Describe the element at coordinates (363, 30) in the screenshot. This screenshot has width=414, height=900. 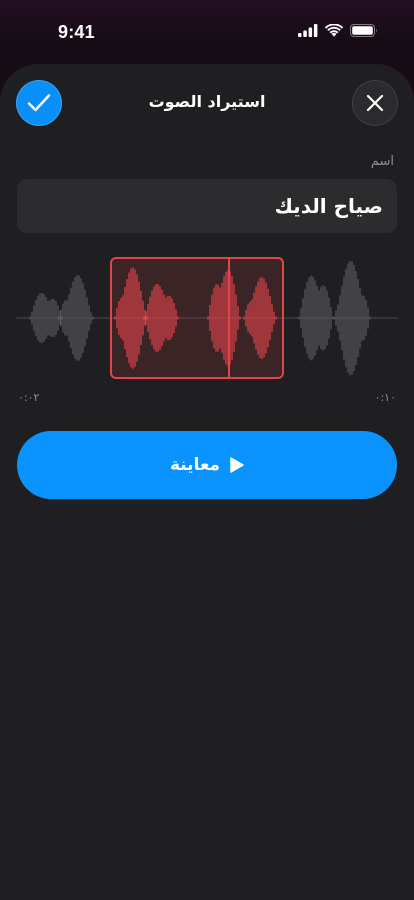
I see `battery-icon` at that location.